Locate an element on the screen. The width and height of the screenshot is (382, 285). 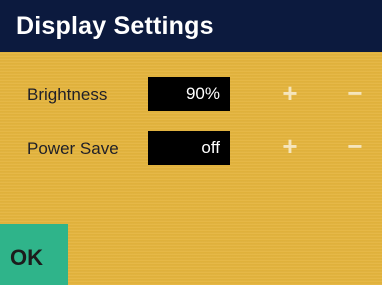
brightness-value: 90% is located at coordinates (189, 94).